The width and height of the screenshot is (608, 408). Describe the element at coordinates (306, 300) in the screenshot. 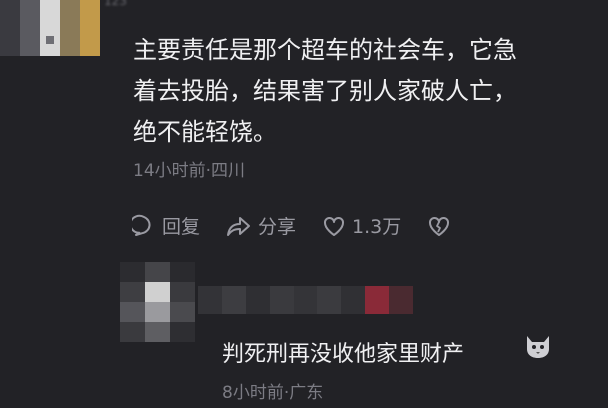

I see `reply-username` at that location.